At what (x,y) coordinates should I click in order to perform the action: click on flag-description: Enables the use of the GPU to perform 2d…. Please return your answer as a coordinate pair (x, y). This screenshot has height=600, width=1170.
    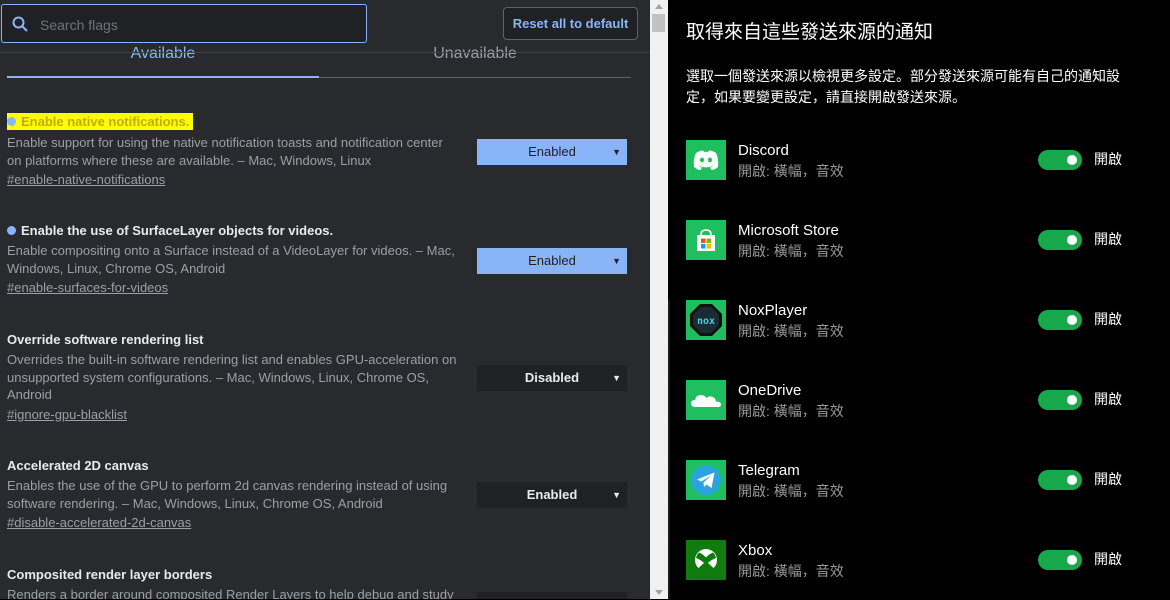
    Looking at the image, I should click on (227, 494).